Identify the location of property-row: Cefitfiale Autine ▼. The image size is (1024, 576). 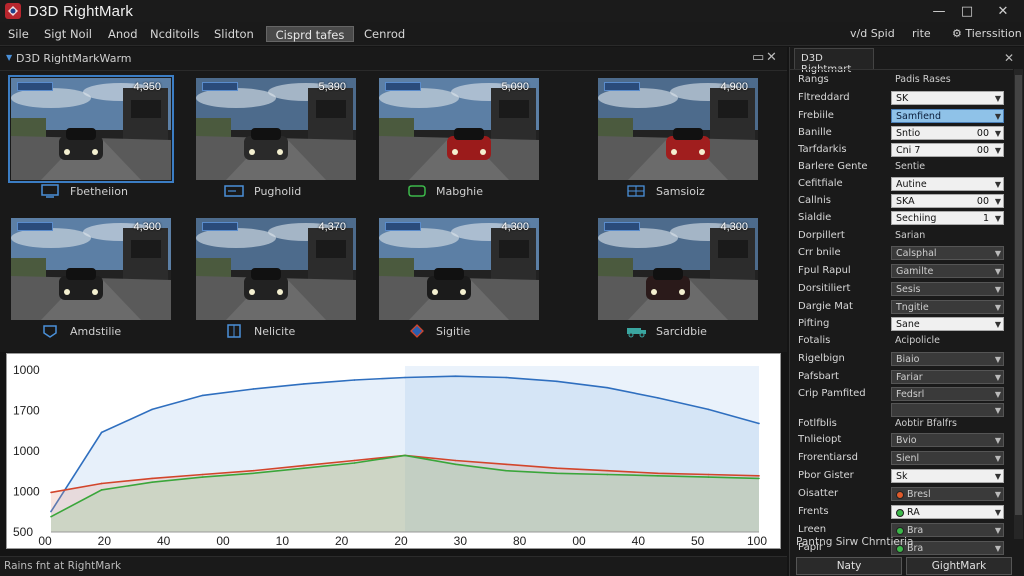
(901, 184).